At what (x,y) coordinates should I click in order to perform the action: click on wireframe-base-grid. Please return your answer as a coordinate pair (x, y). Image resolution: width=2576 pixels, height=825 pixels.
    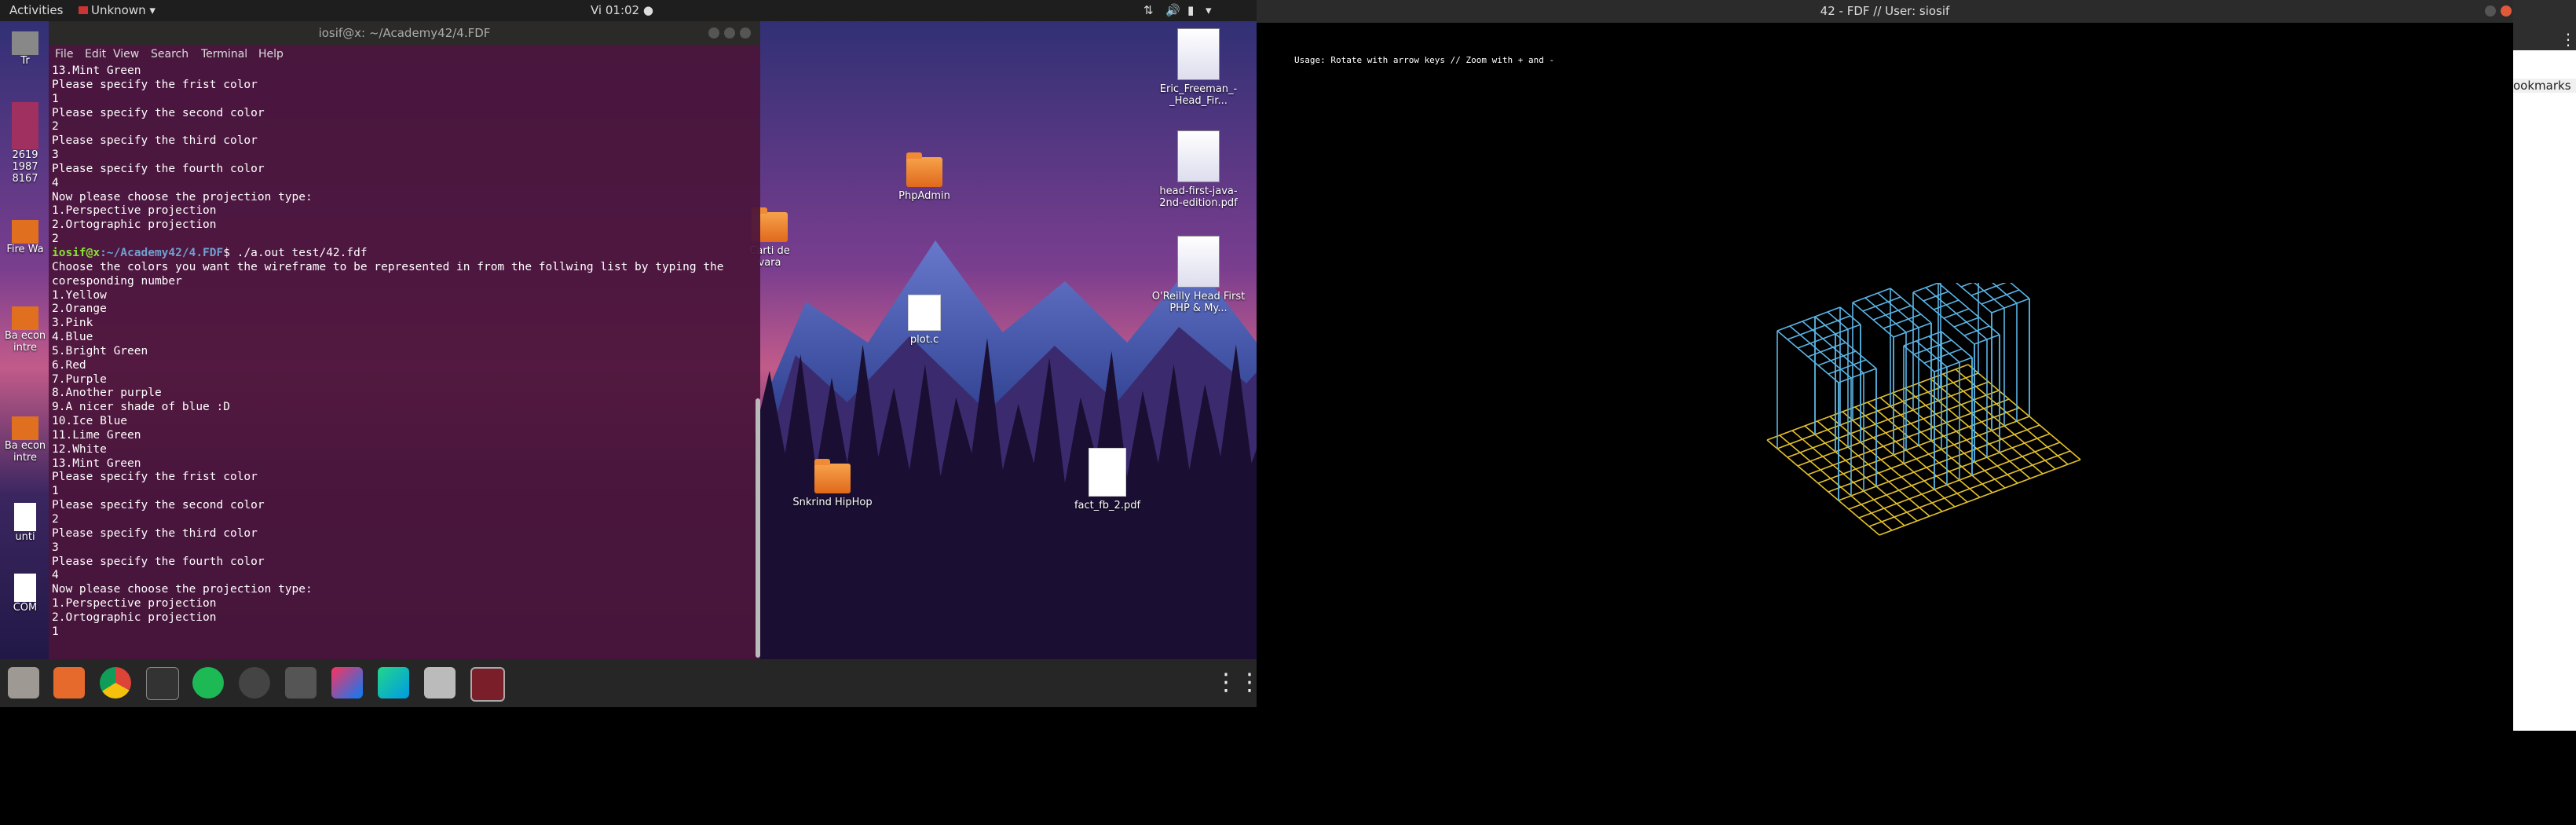
    Looking at the image, I should click on (1924, 450).